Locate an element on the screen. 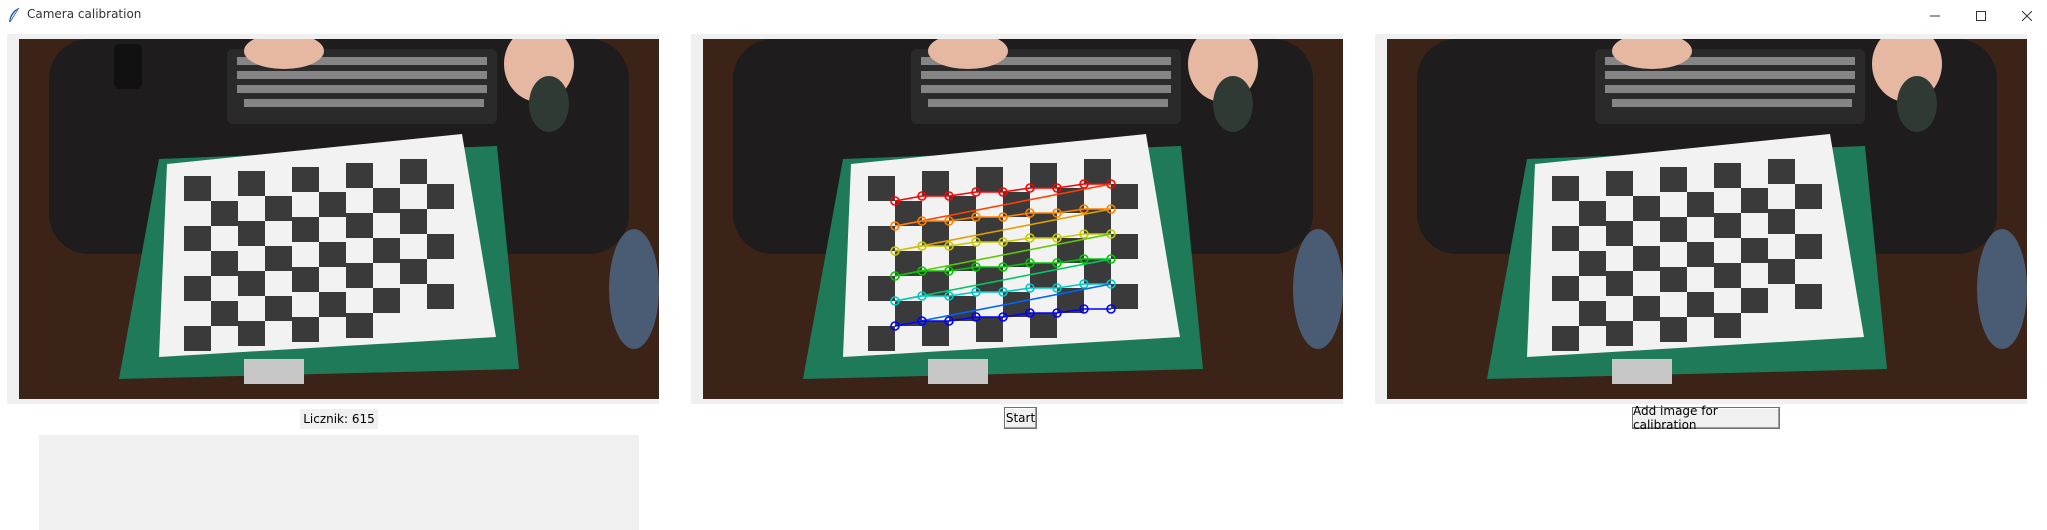  maximize-button is located at coordinates (1981, 15).